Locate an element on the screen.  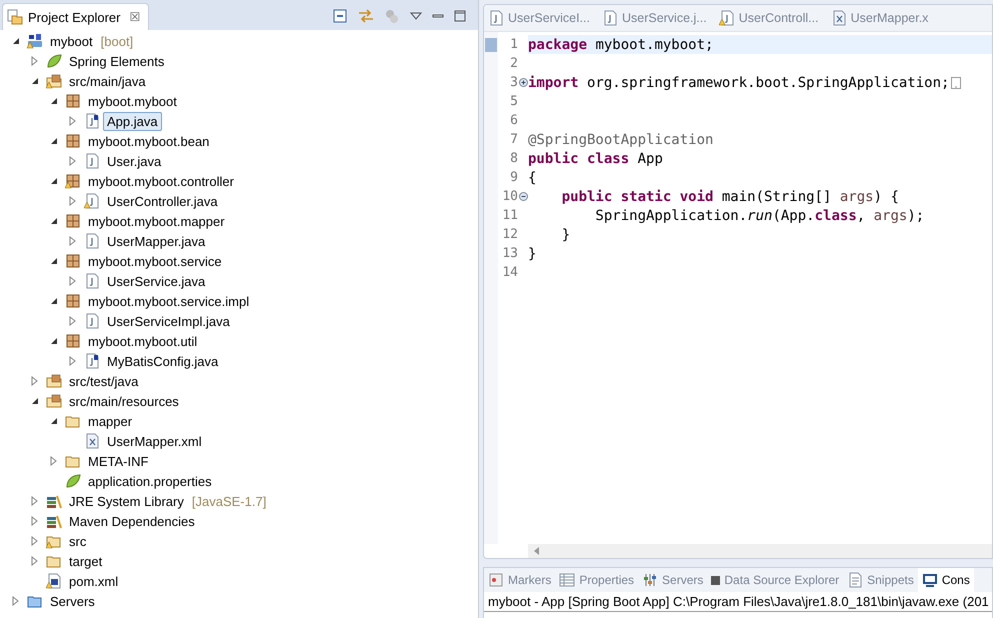
tree-item: UserMapper.xml is located at coordinates (154, 441).